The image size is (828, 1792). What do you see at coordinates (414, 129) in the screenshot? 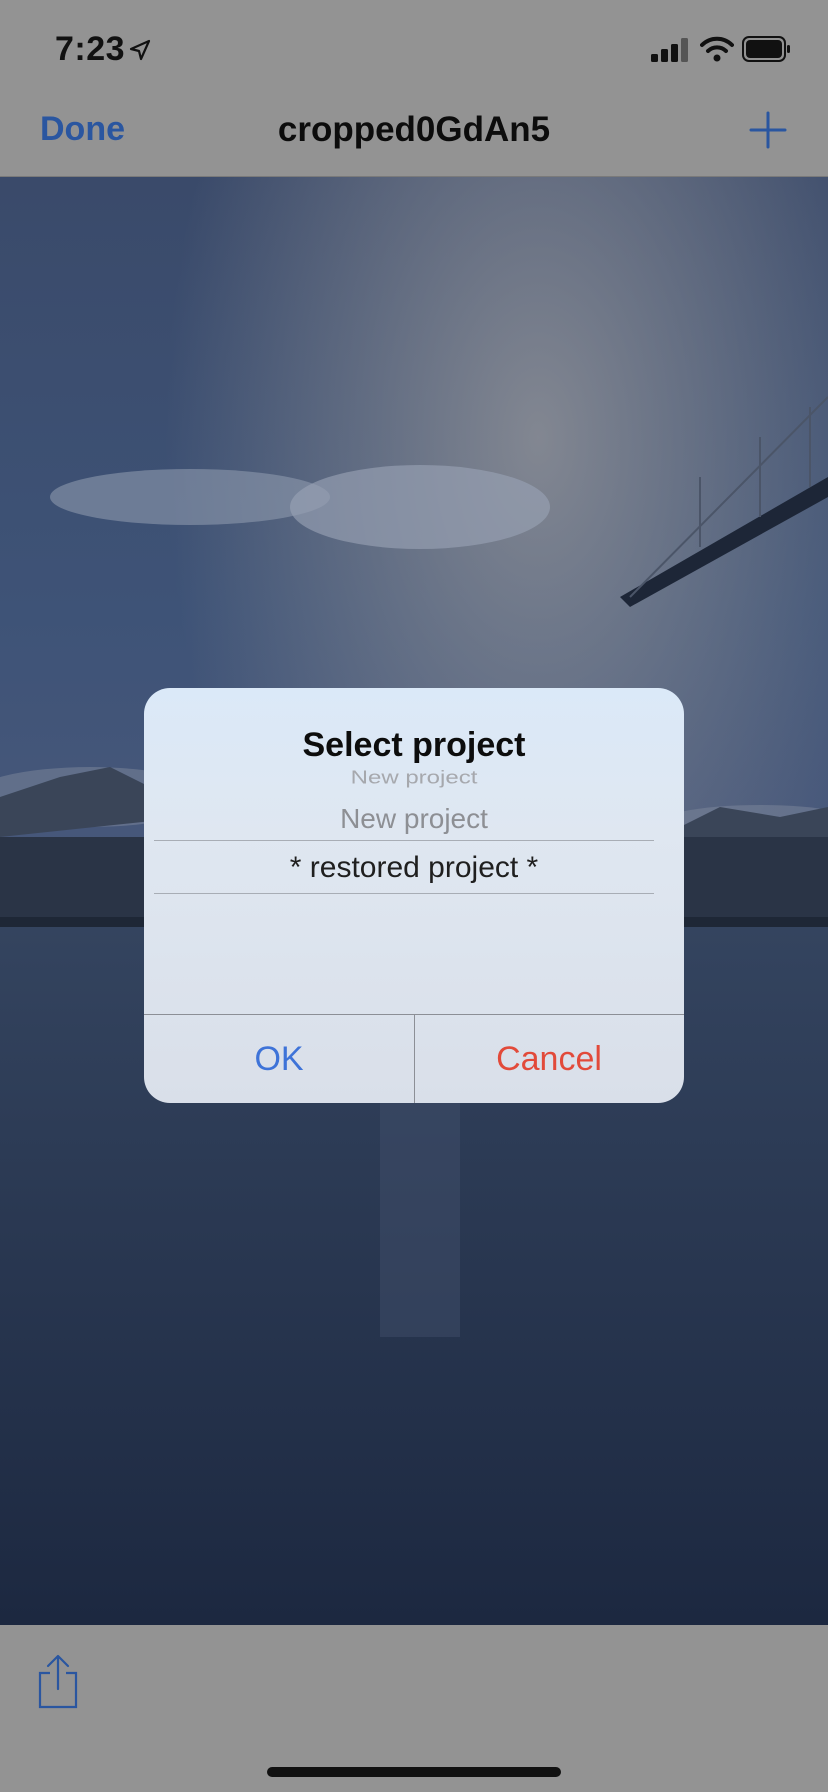
I see `page-title: cropped0GdAn5` at bounding box center [414, 129].